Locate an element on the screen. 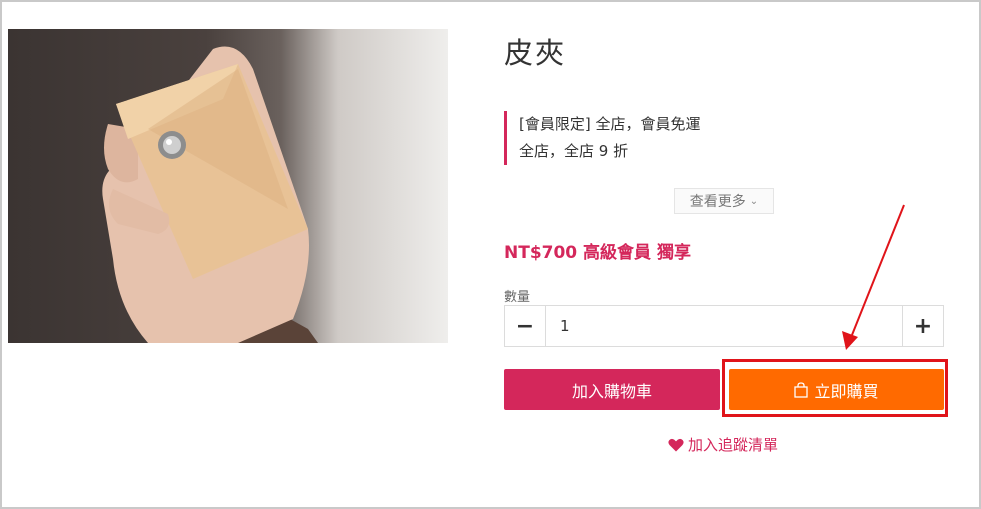 This screenshot has height=509, width=981. member-price: NT$700 高級會員 獨享 is located at coordinates (597, 253).